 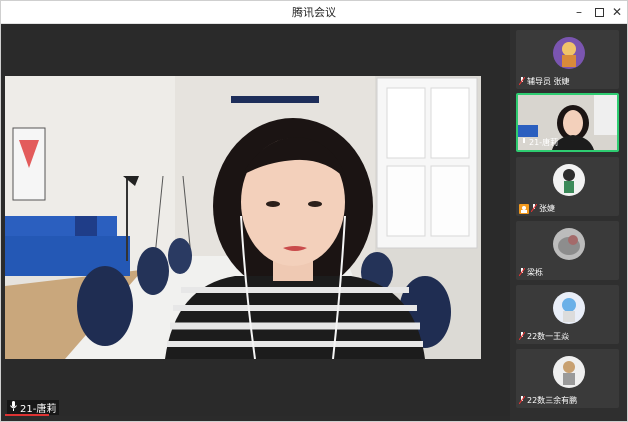 I want to click on speaker-underline, so click(x=27, y=415).